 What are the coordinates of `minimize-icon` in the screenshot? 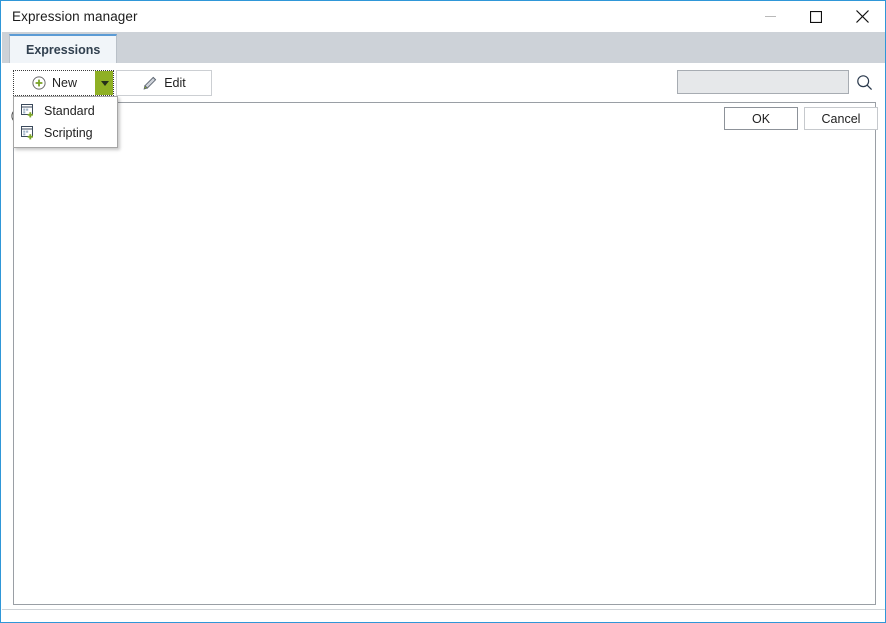 It's located at (770, 16).